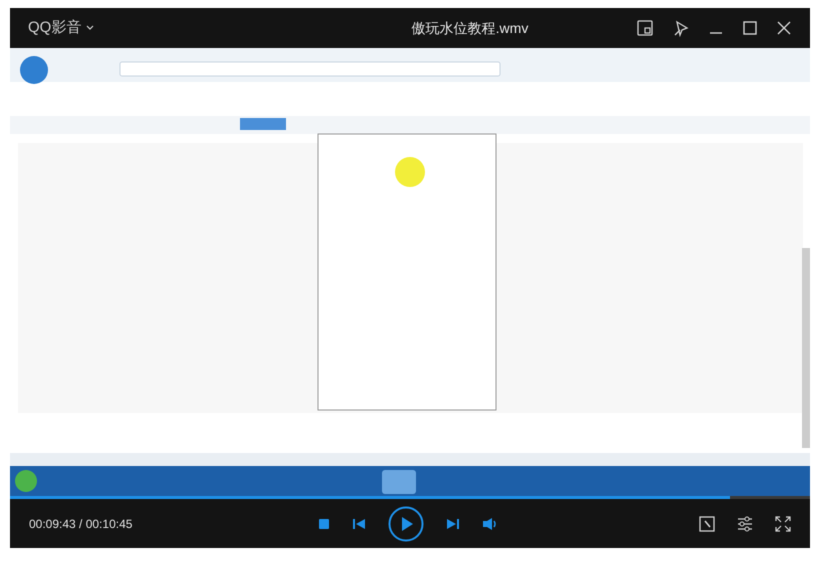 This screenshot has height=566, width=820. What do you see at coordinates (406, 524) in the screenshot?
I see `play-icon` at bounding box center [406, 524].